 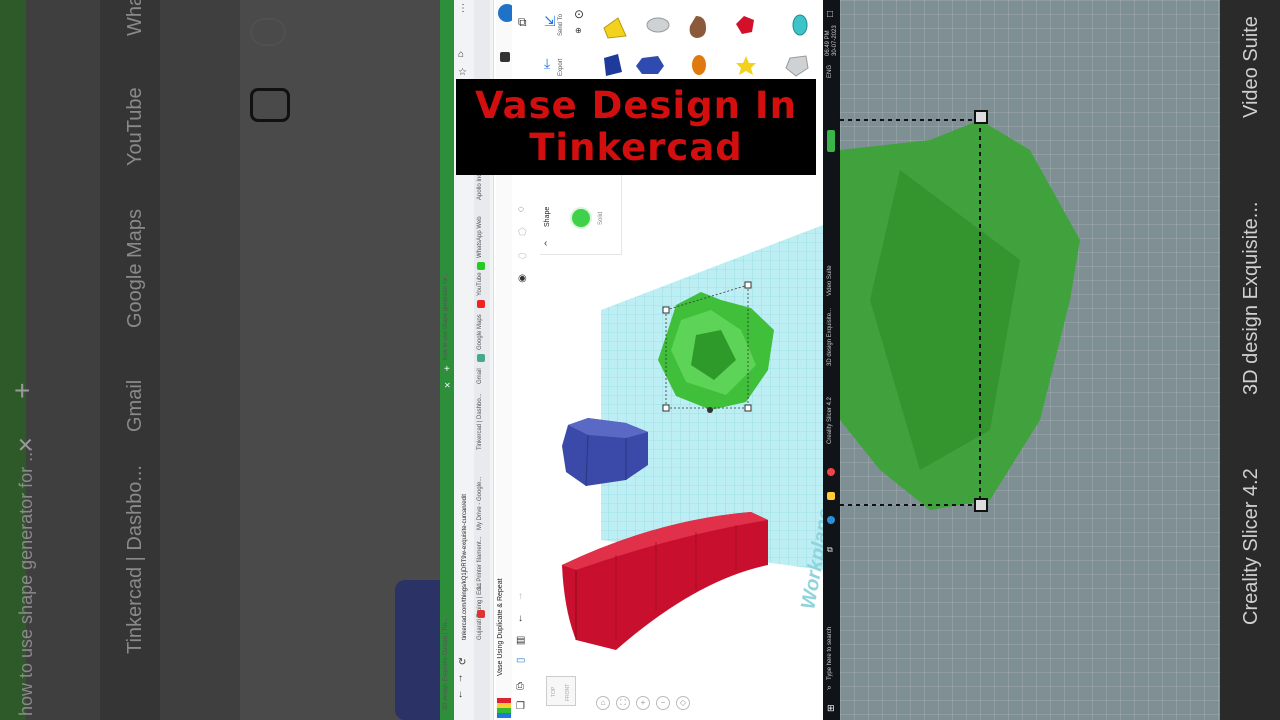 I want to click on bookmark-9: Apollo Inc, so click(x=480, y=187).